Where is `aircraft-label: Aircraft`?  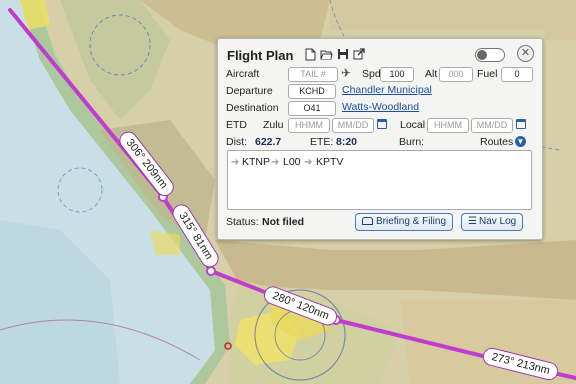
aircraft-label: Aircraft is located at coordinates (243, 74).